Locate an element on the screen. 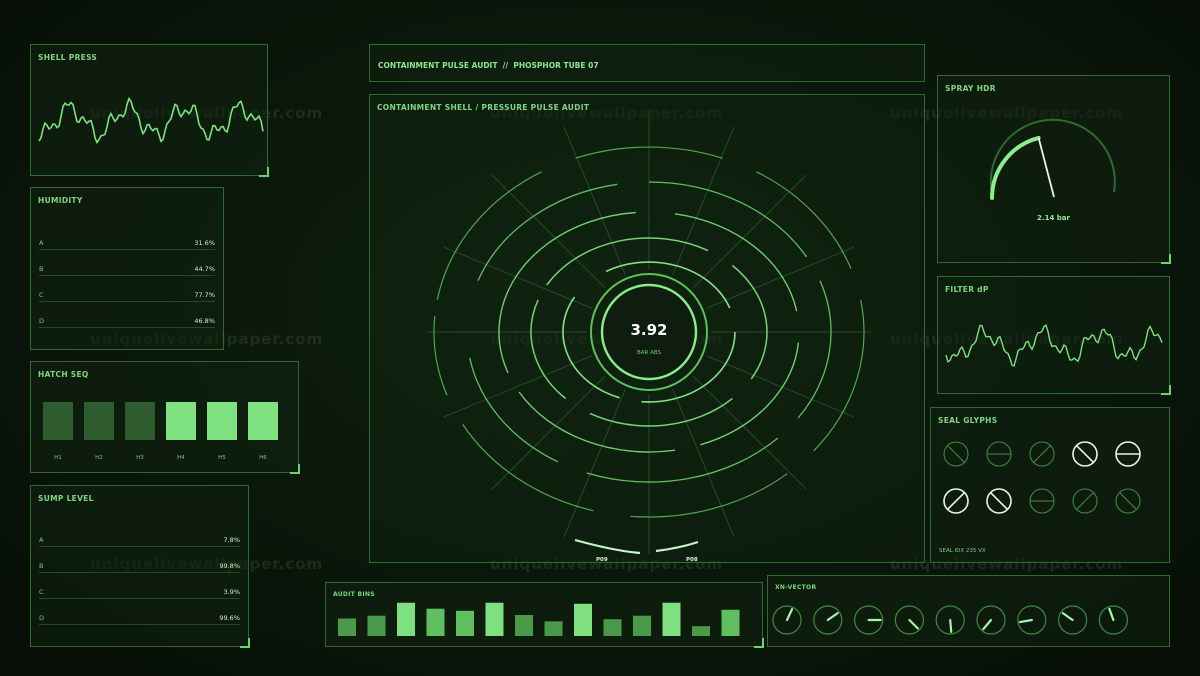  hatch-label: H5 is located at coordinates (222, 458).